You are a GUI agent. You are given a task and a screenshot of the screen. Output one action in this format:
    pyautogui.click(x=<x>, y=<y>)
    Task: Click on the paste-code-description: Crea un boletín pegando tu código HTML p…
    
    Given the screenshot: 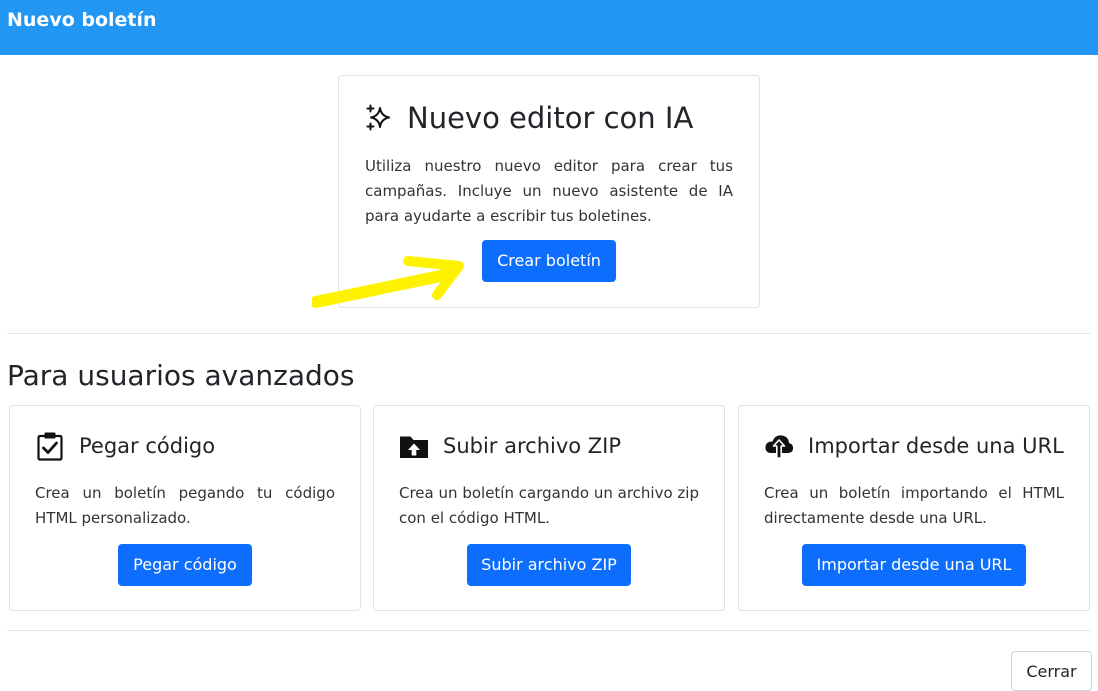 What is the action you would take?
    pyautogui.click(x=185, y=505)
    